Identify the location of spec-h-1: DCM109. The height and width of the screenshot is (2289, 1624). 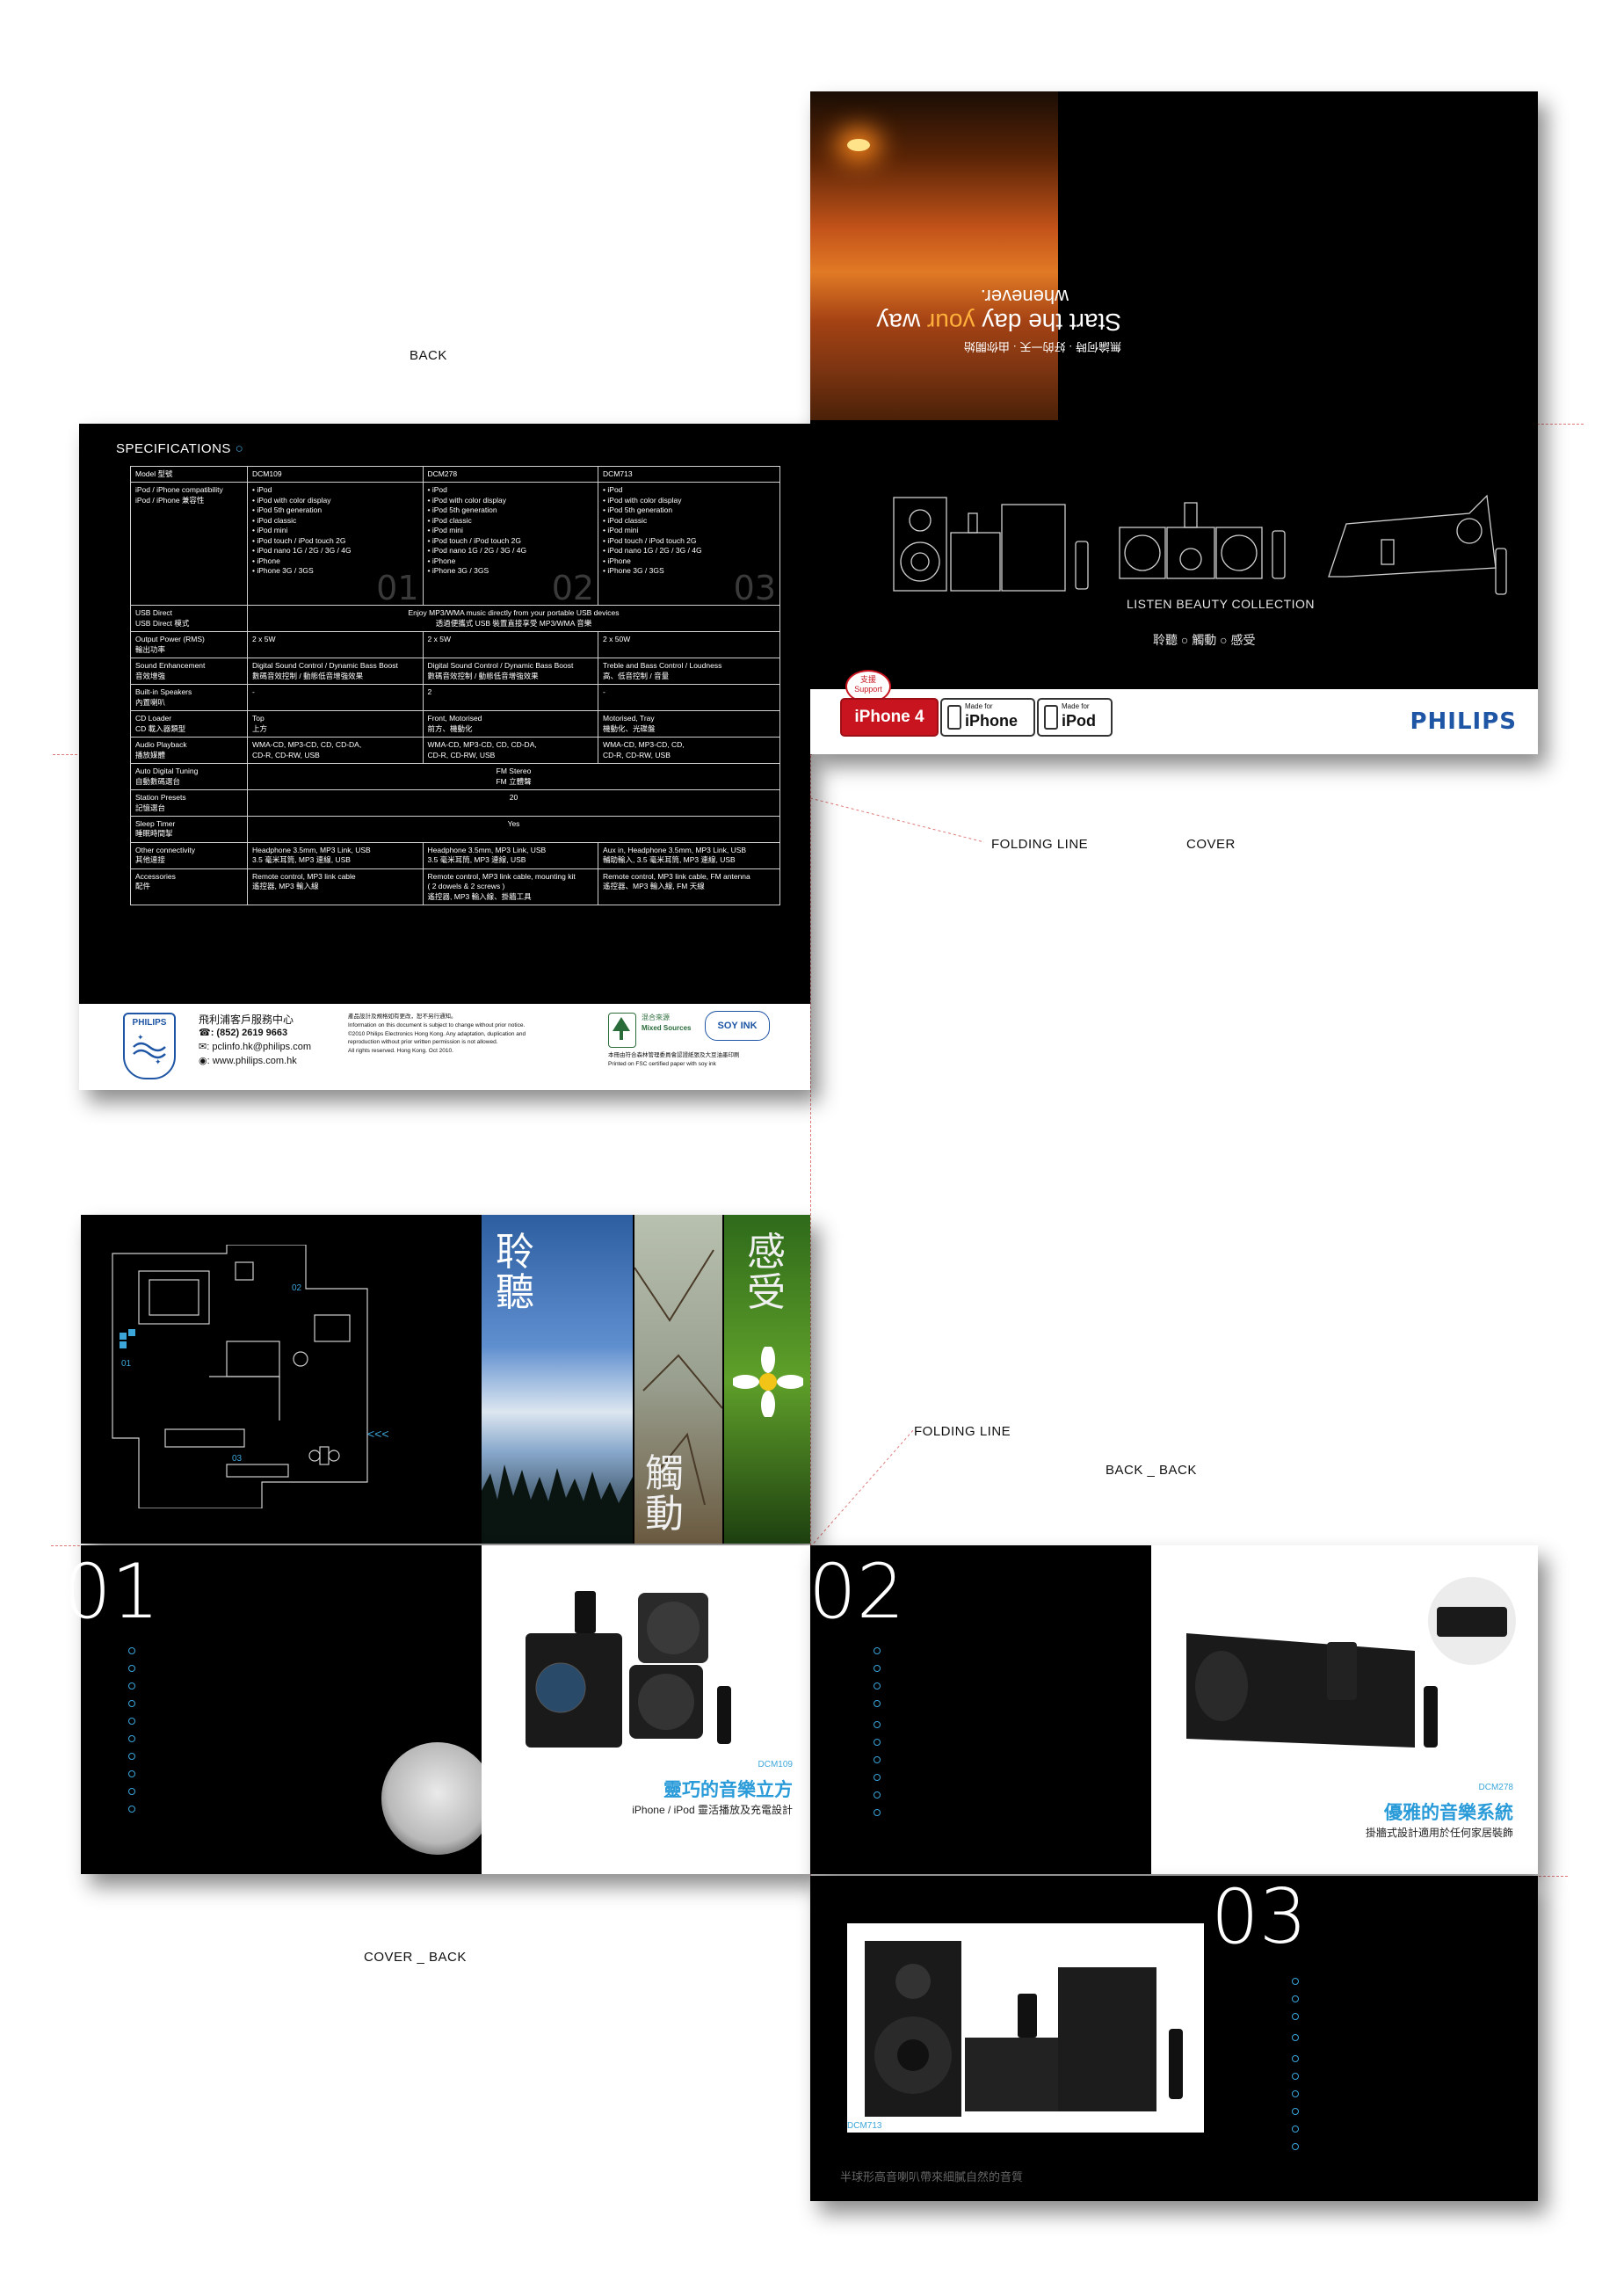
(335, 474).